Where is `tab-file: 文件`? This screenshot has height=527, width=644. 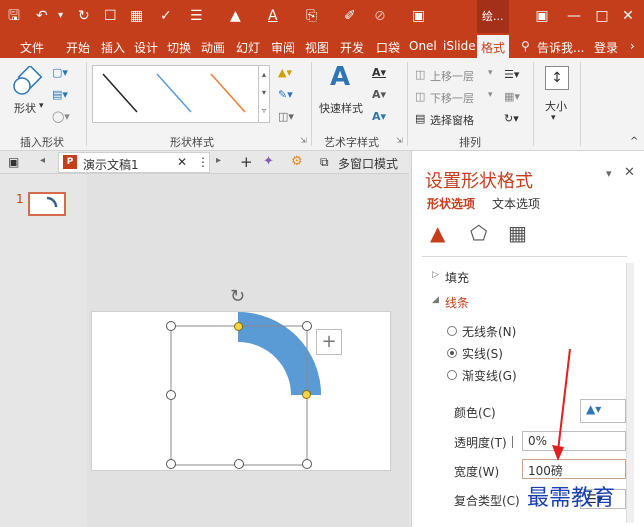 tab-file: 文件 is located at coordinates (32, 47).